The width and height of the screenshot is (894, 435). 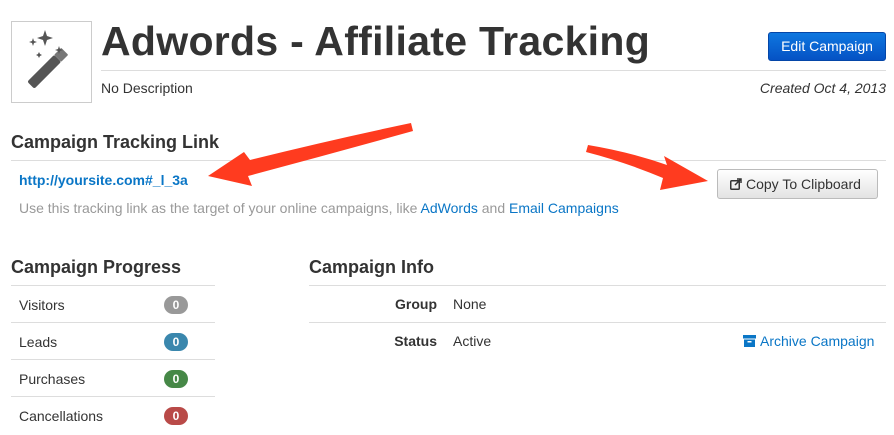 What do you see at coordinates (448, 160) in the screenshot?
I see `tracking-divider` at bounding box center [448, 160].